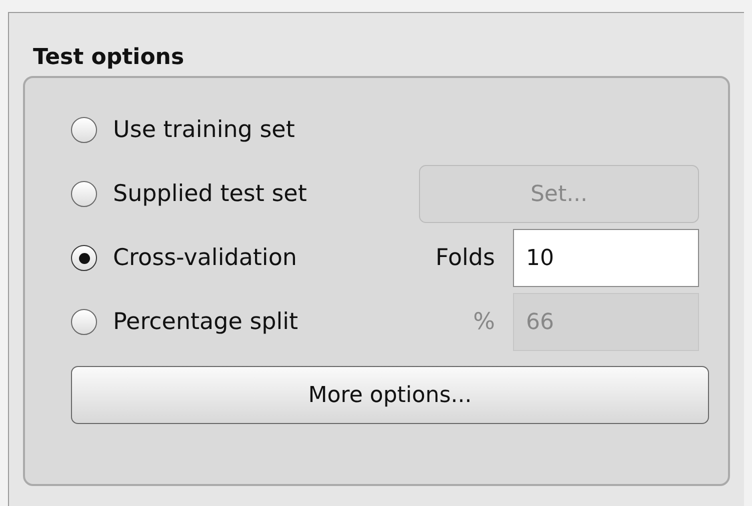 The height and width of the screenshot is (506, 752). Describe the element at coordinates (205, 258) in the screenshot. I see `option-label: Cross-validation` at that location.